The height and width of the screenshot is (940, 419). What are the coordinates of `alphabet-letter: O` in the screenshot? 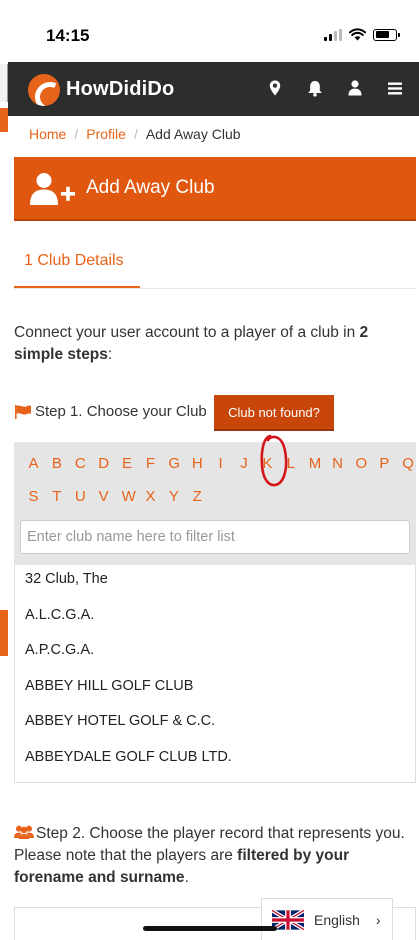 It's located at (361, 463).